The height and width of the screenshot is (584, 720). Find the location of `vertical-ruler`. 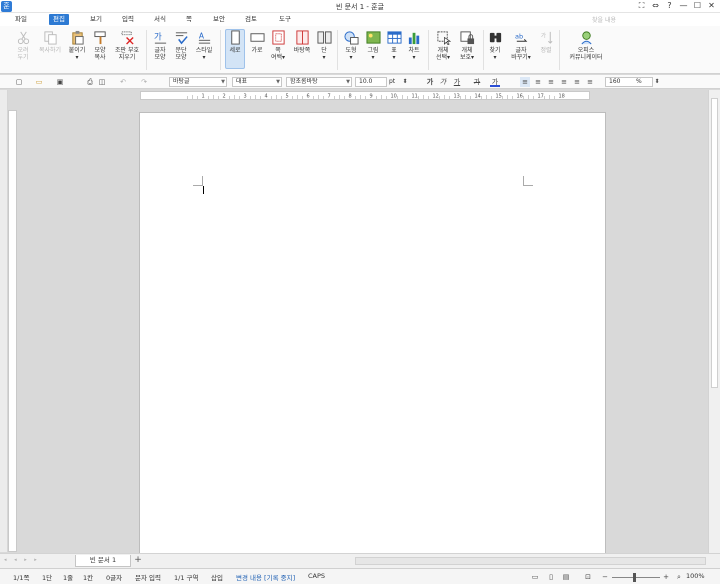

vertical-ruler is located at coordinates (12, 331).